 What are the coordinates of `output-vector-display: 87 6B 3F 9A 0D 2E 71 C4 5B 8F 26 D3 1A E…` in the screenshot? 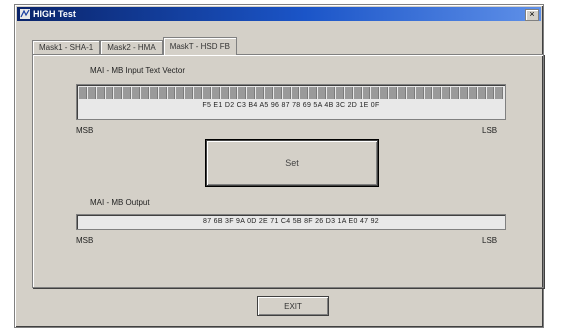 It's located at (291, 222).